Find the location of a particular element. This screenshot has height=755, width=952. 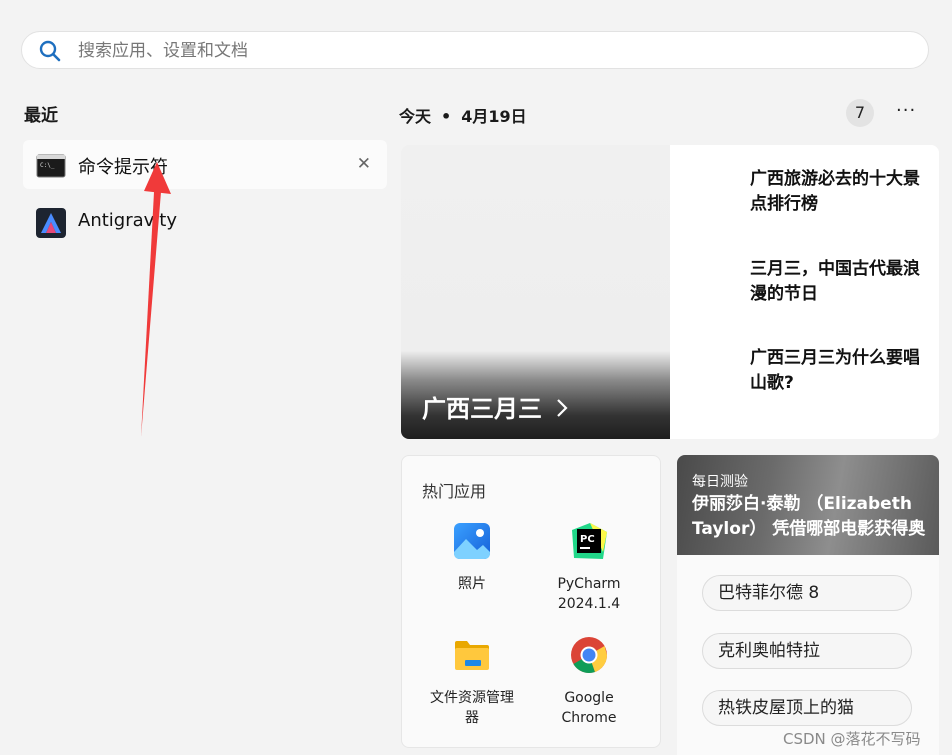

hero-image: 广西三月三 is located at coordinates (535, 292).